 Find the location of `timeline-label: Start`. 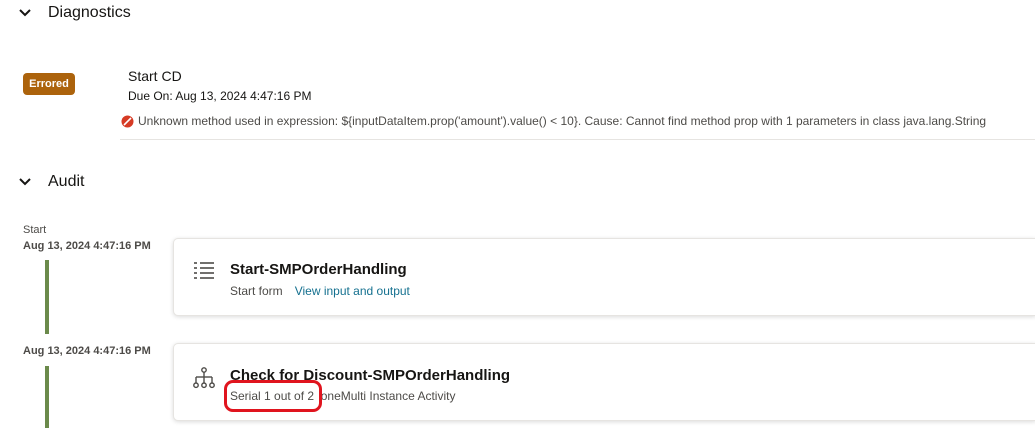

timeline-label: Start is located at coordinates (35, 230).